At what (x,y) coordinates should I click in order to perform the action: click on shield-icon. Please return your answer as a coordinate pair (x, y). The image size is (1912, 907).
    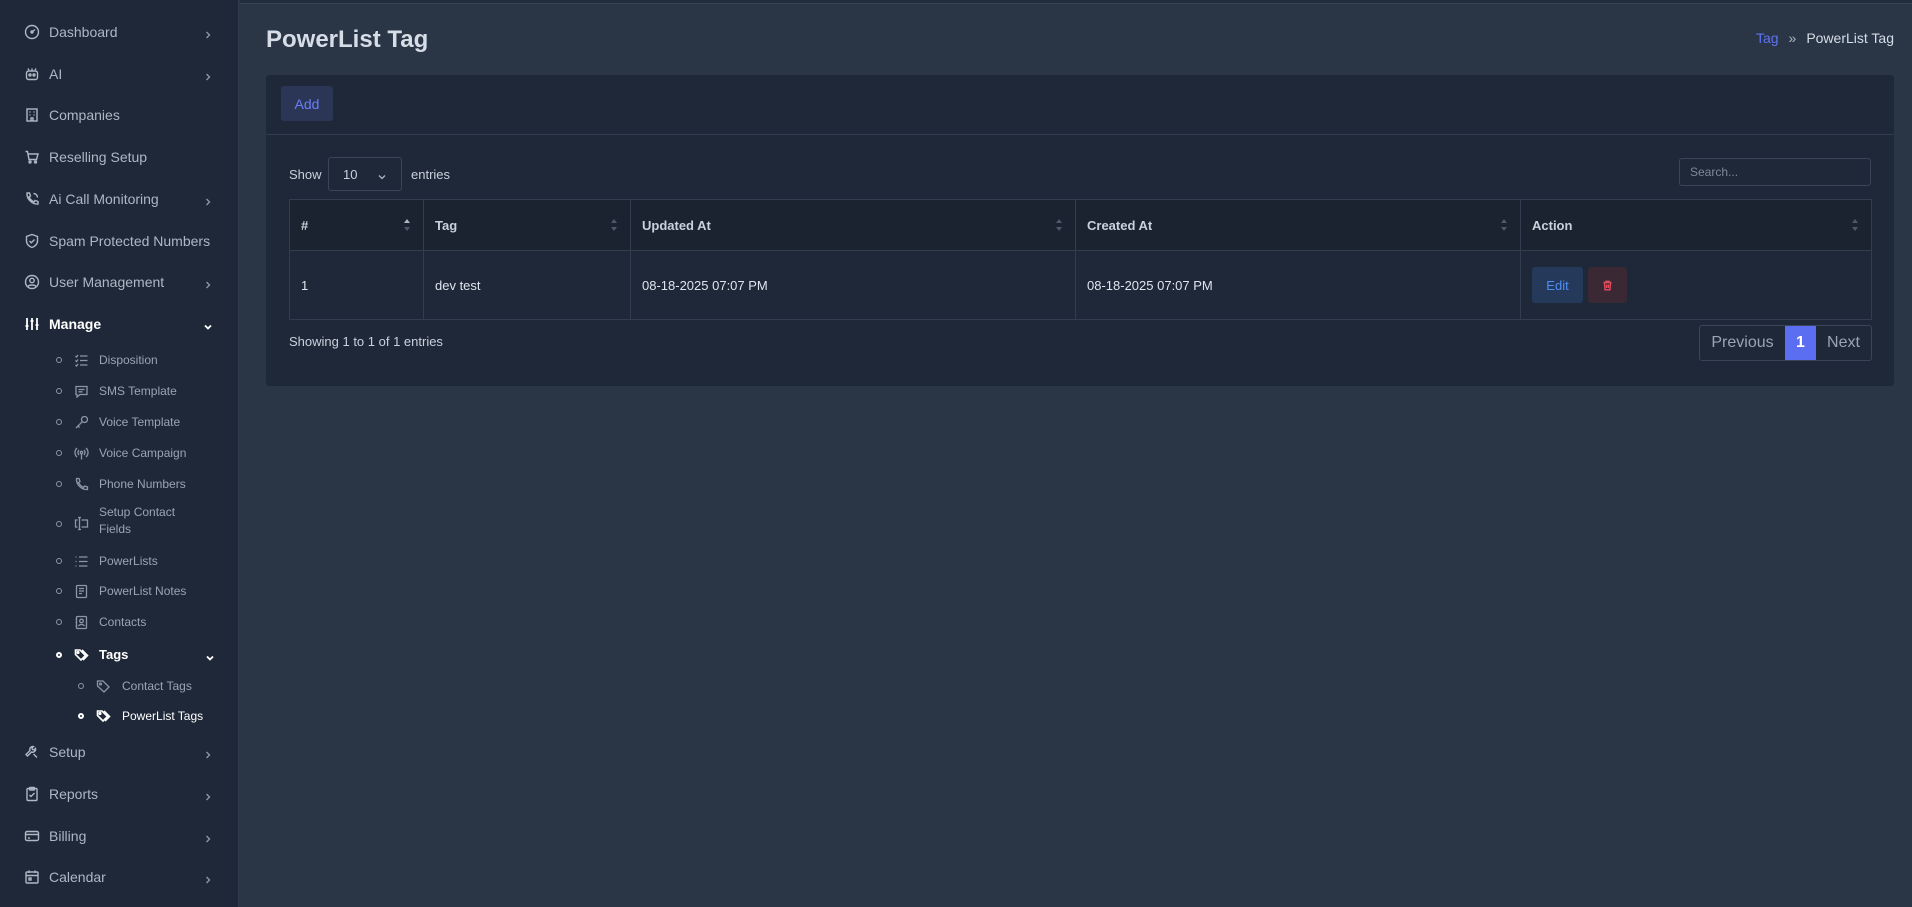
    Looking at the image, I should click on (32, 241).